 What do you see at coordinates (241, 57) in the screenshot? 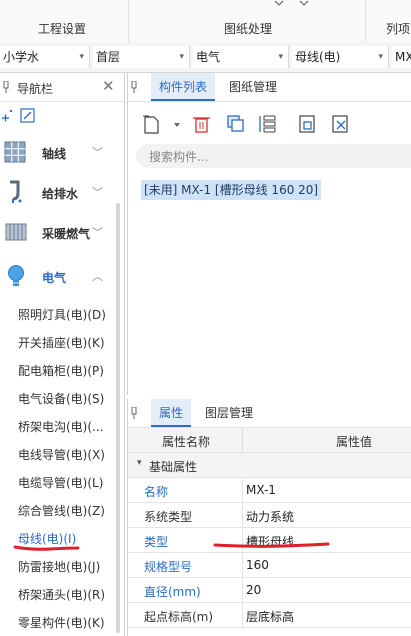
I see `discipline-select: 电气 ▾` at bounding box center [241, 57].